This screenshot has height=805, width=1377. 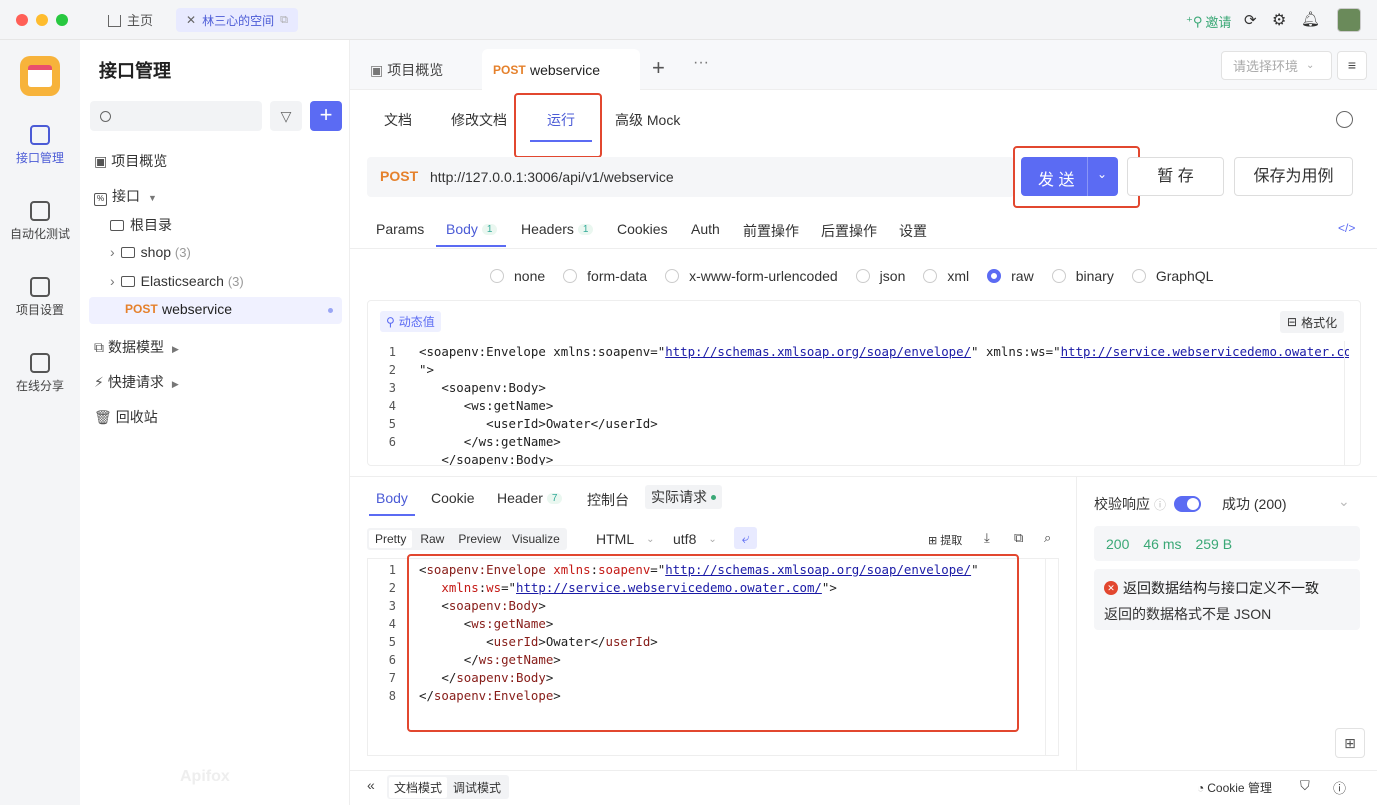 I want to click on tree-item-active: POST webservice, so click(x=215, y=310).